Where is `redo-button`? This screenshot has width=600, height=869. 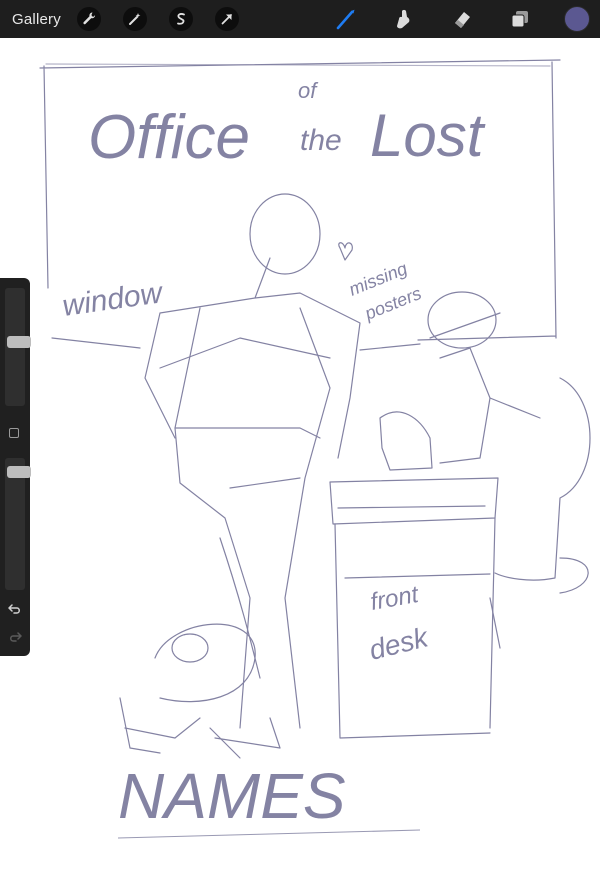
redo-button is located at coordinates (15, 637).